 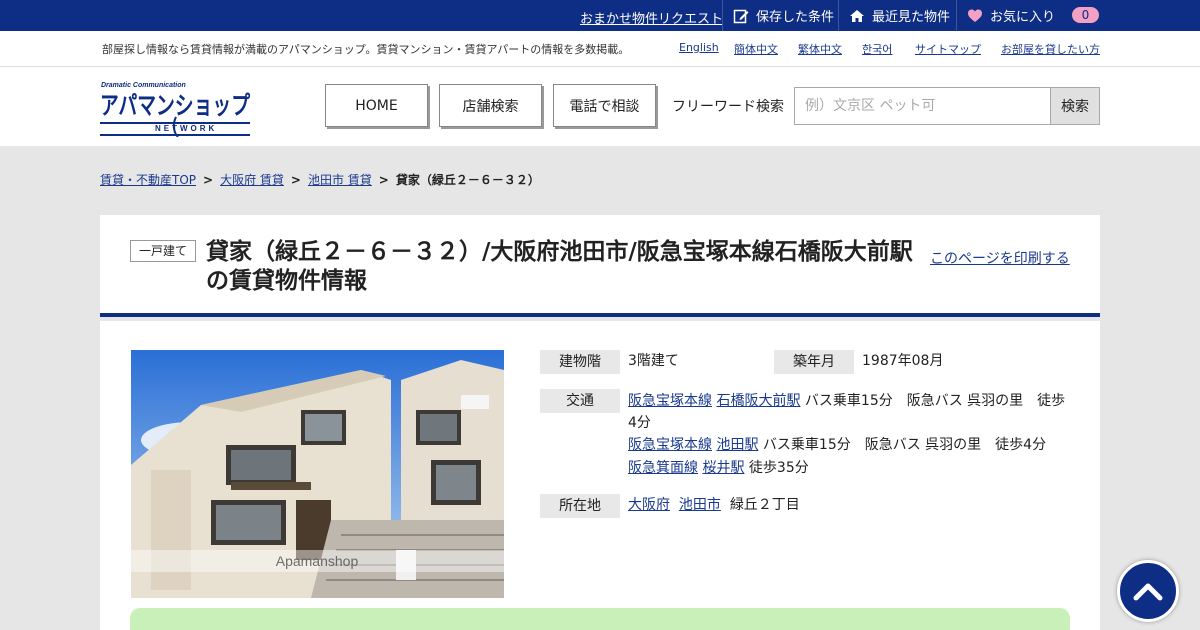 What do you see at coordinates (148, 179) in the screenshot?
I see `breadcrumb-top-link: 賃貸・不動産TOP` at bounding box center [148, 179].